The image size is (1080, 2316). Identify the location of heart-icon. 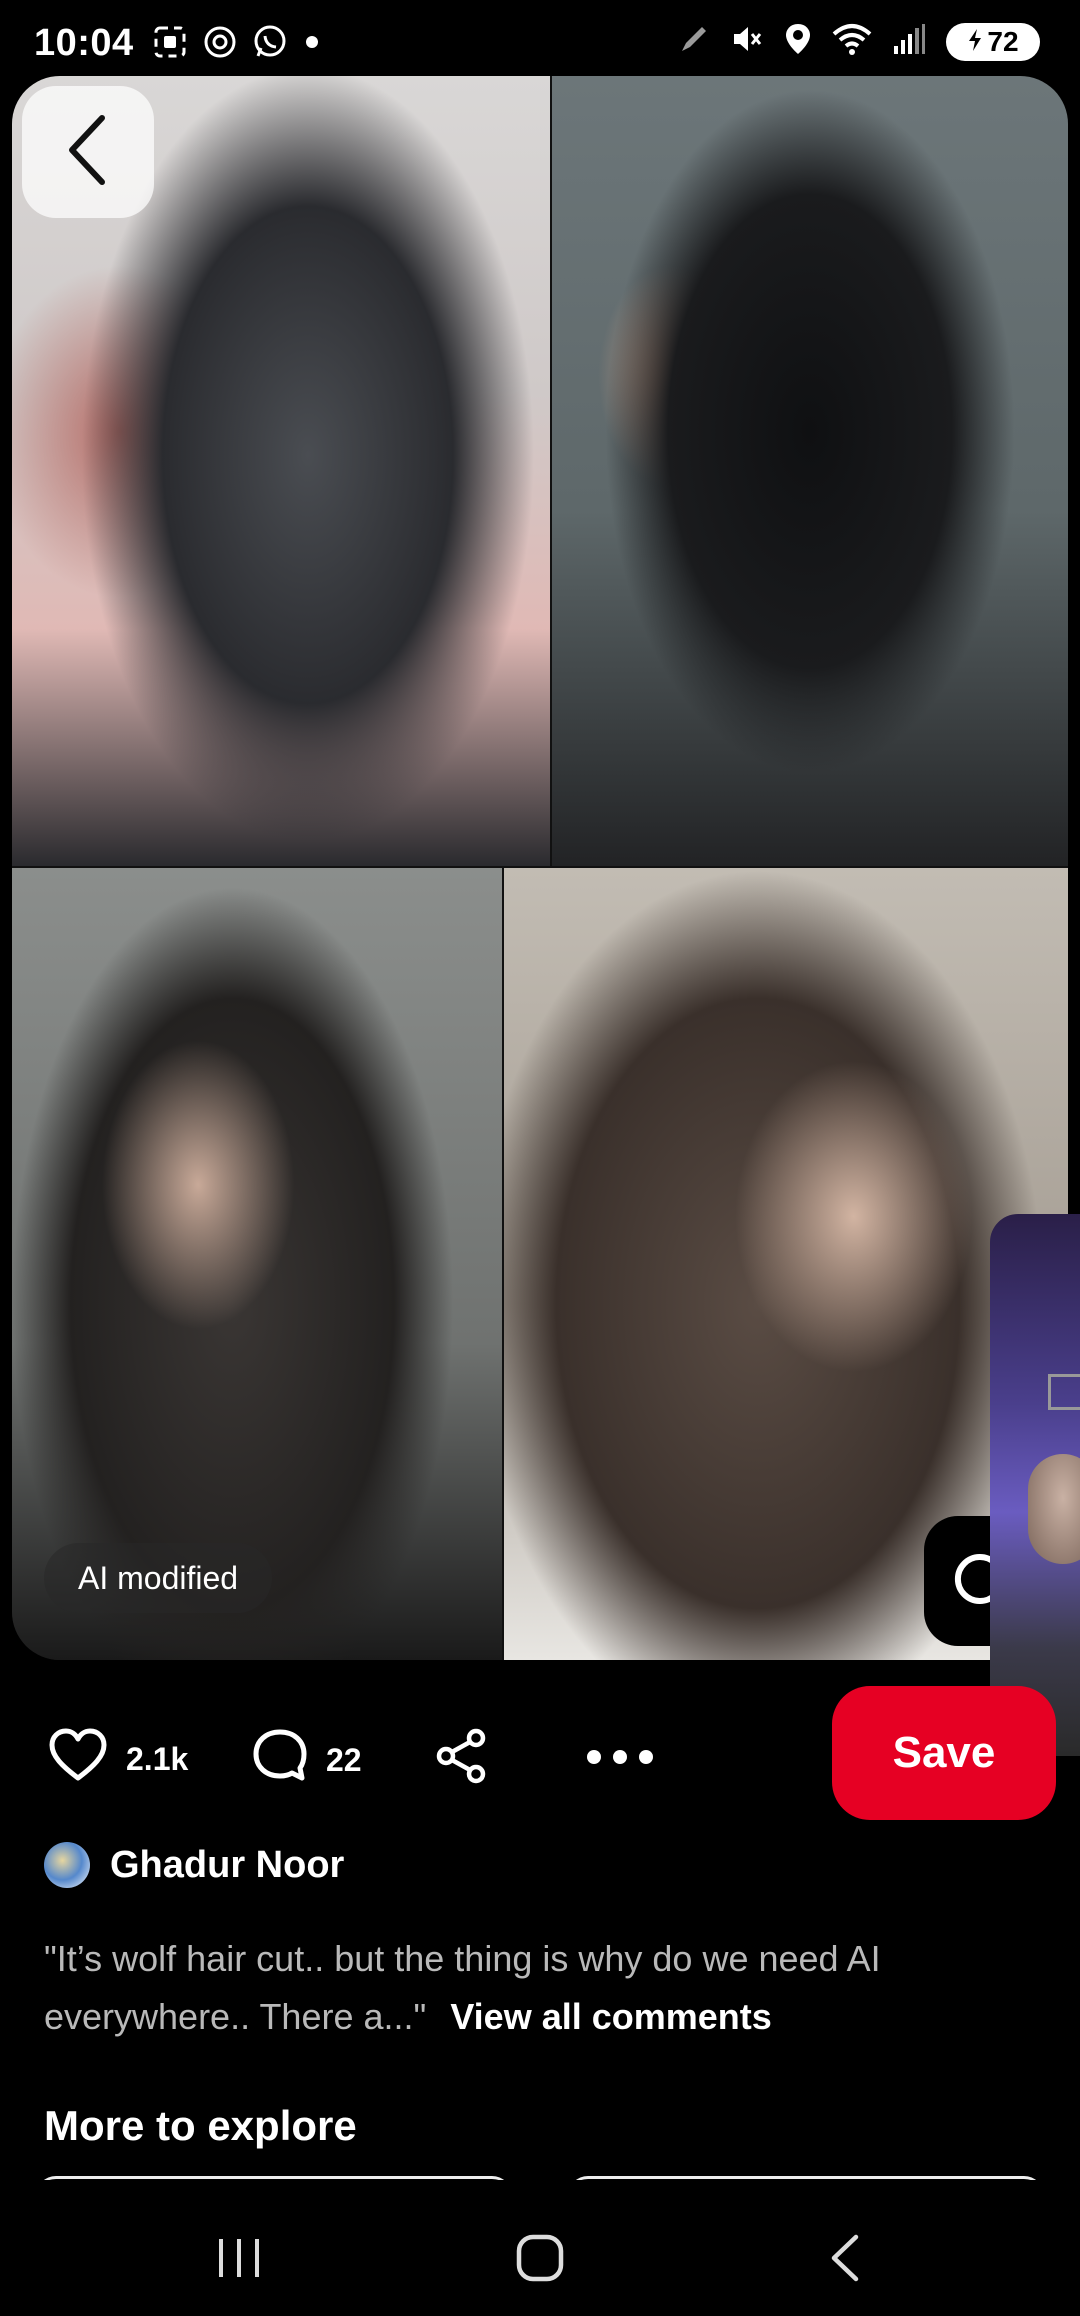
(78, 1759).